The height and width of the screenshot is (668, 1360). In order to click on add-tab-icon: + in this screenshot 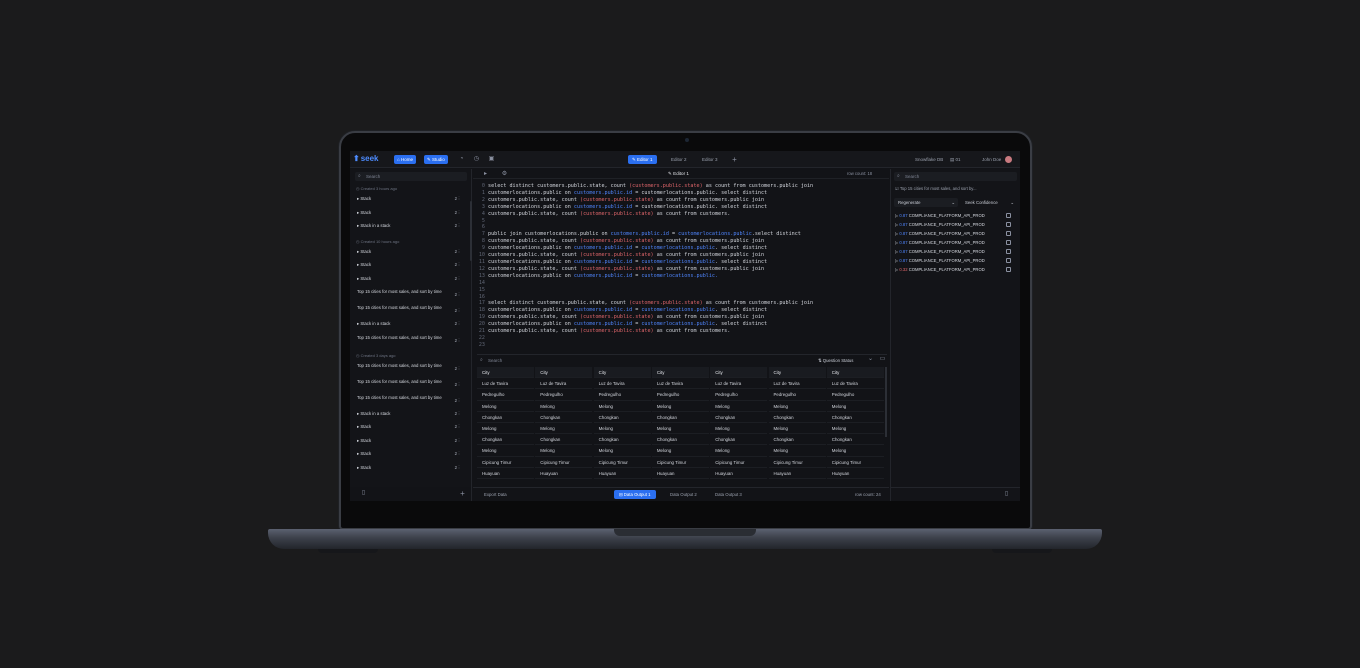, I will do `click(734, 159)`.